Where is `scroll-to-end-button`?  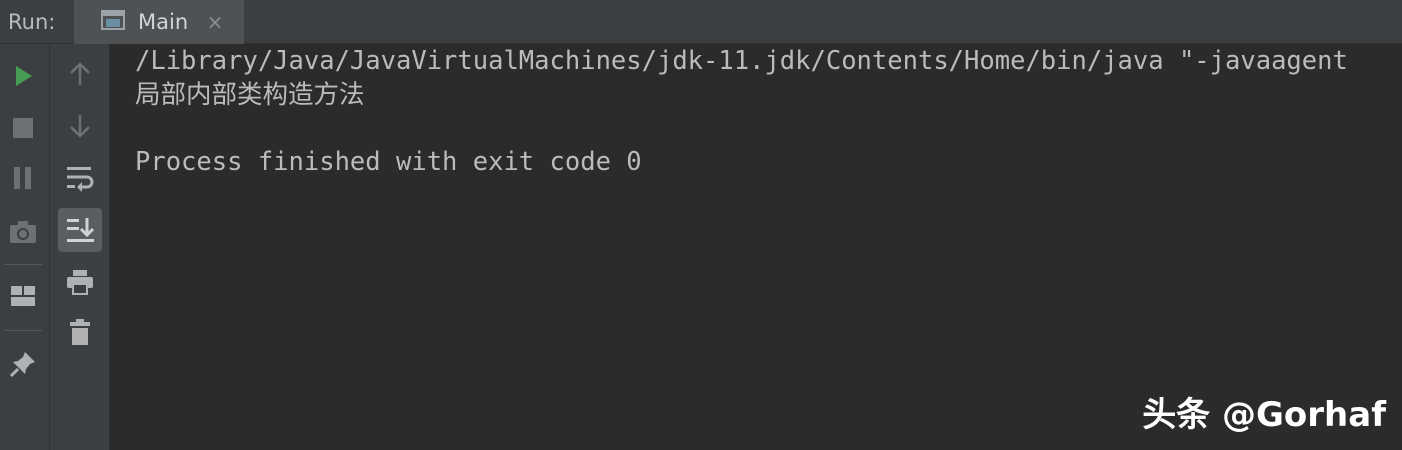
scroll-to-end-button is located at coordinates (80, 230).